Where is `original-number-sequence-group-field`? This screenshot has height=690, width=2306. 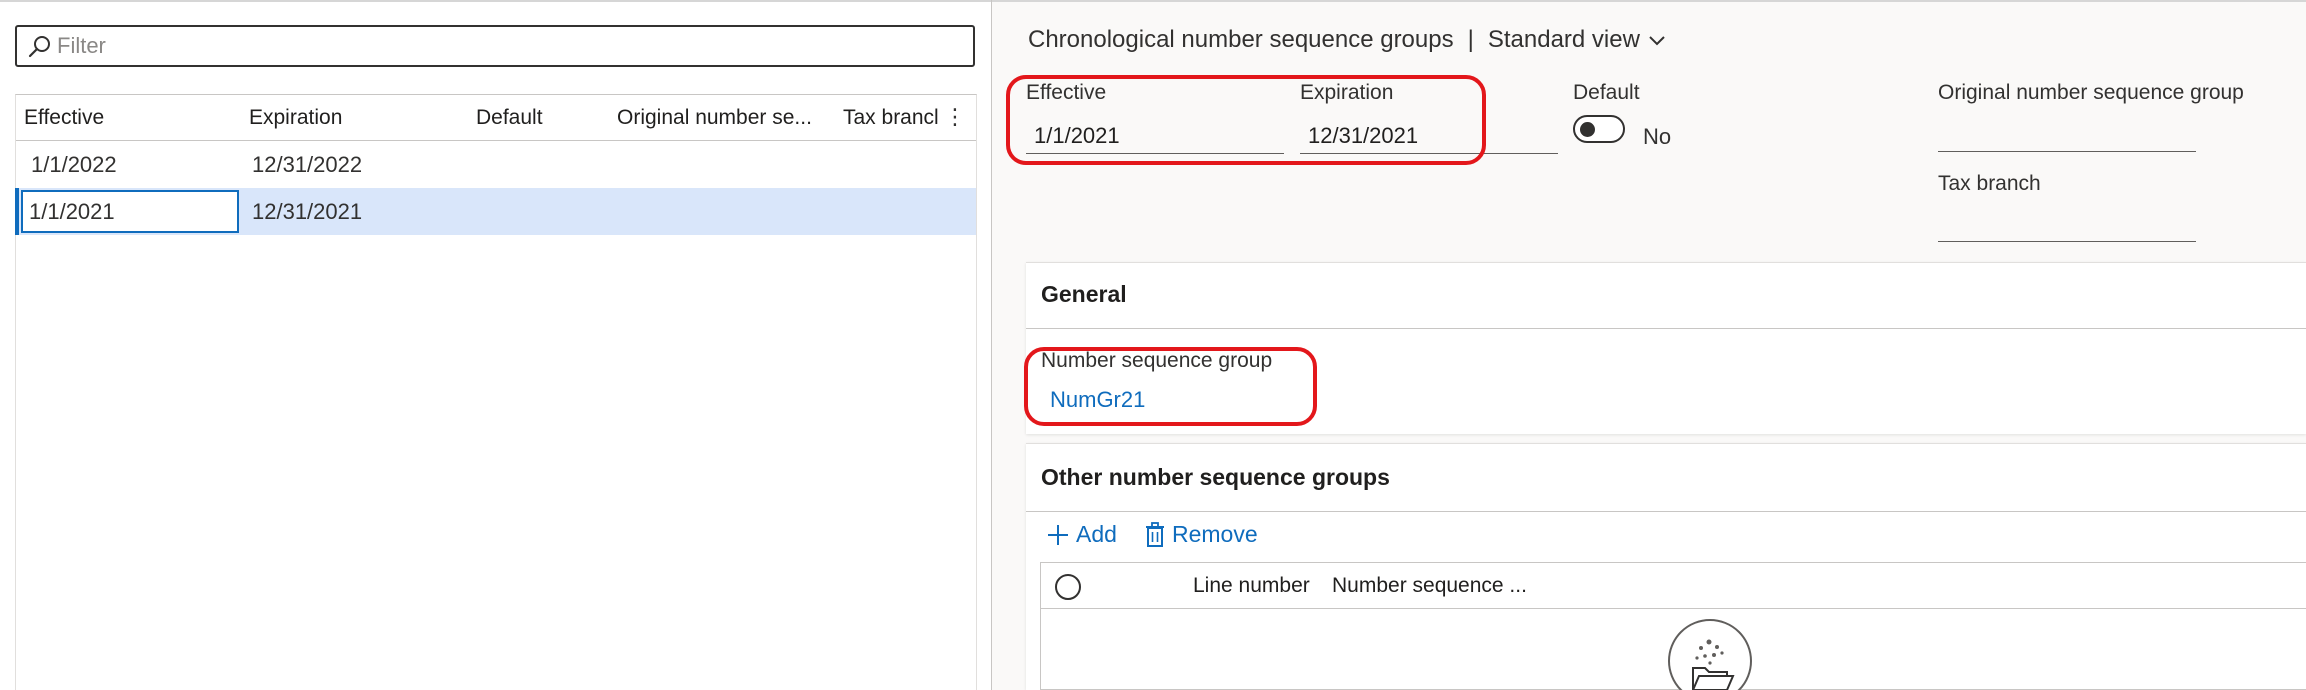
original-number-sequence-group-field is located at coordinates (2067, 137).